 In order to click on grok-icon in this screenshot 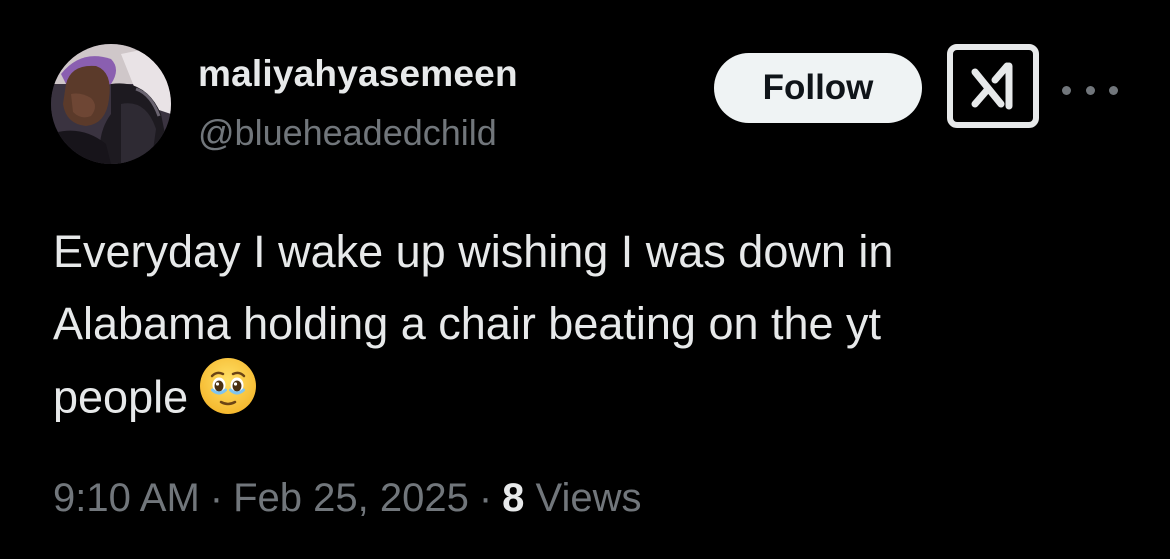, I will do `click(992, 86)`.